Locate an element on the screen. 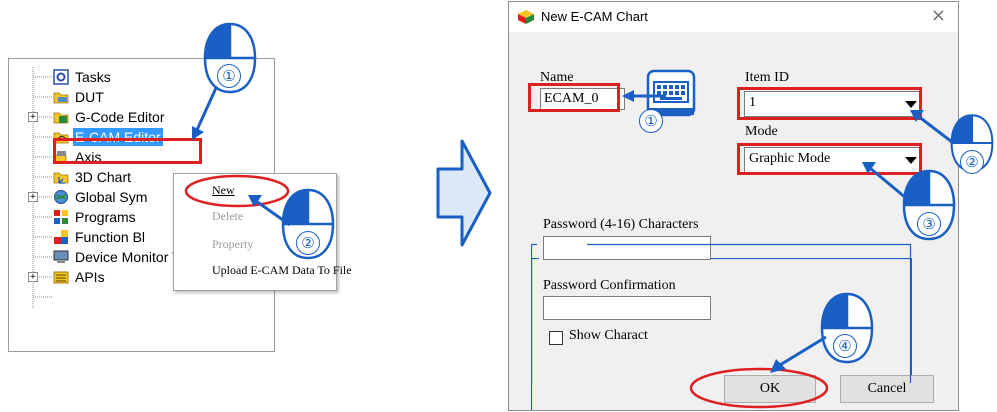 This screenshot has height=412, width=997. cube-app-icon is located at coordinates (526, 17).